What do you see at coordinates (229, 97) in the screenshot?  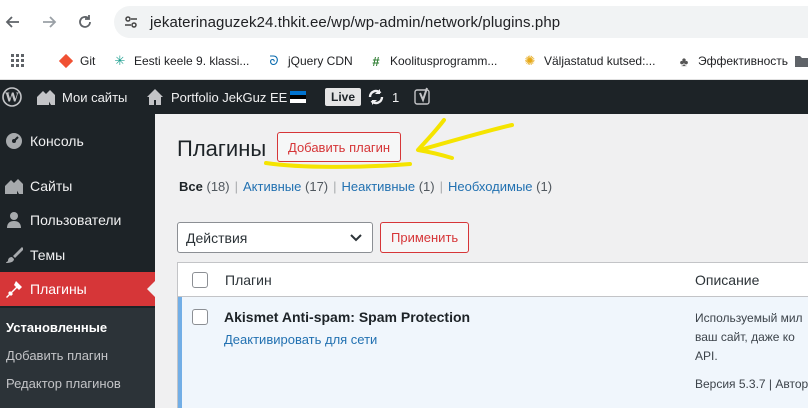 I see `site-name-label: Portfolio JekGuz EE` at bounding box center [229, 97].